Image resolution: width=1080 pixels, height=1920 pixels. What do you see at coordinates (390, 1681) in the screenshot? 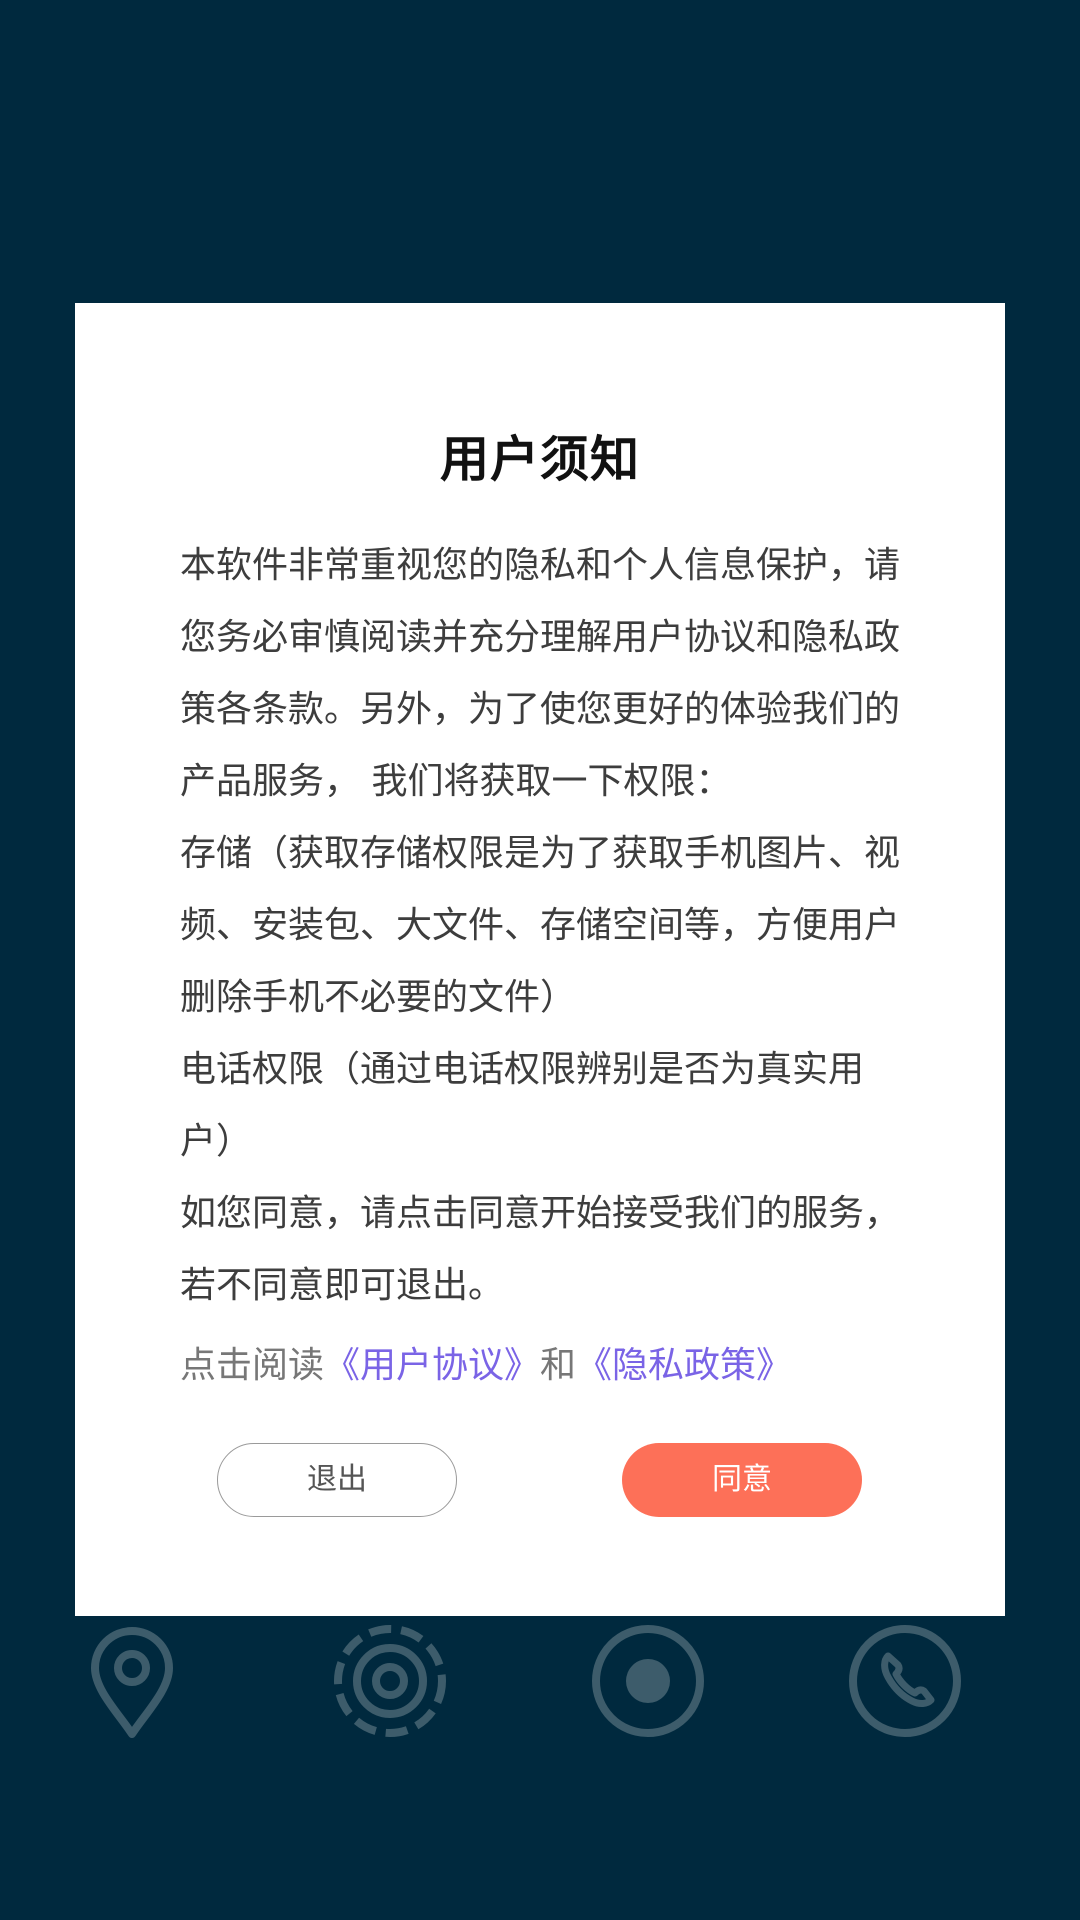
I see `radar-scan-icon` at bounding box center [390, 1681].